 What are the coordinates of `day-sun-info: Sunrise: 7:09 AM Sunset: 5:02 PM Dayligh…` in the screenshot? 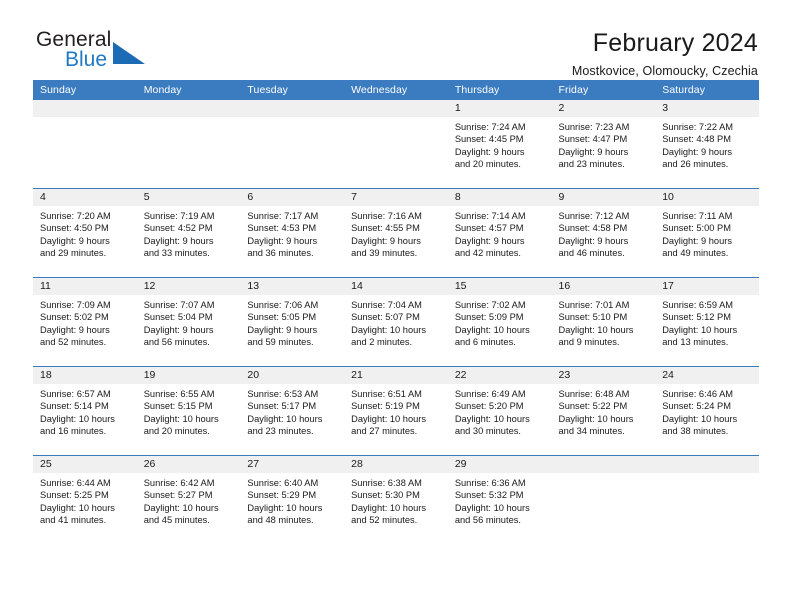 It's located at (75, 324).